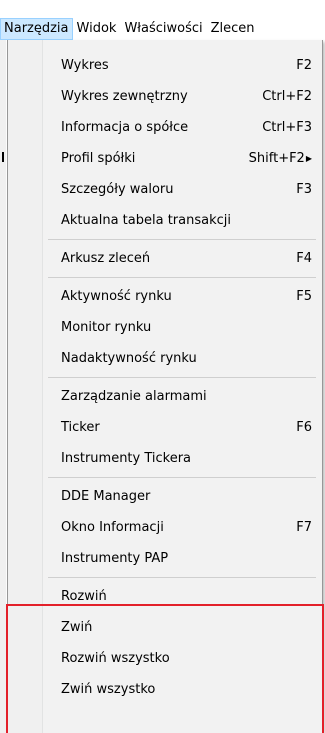 The image size is (325, 733). Describe the element at coordinates (126, 458) in the screenshot. I see `menu-item-label: Instrumenty Tickera` at that location.